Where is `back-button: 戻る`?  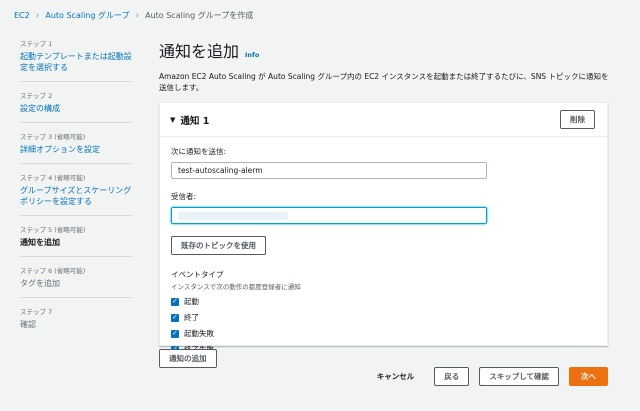
back-button: 戻る is located at coordinates (452, 376).